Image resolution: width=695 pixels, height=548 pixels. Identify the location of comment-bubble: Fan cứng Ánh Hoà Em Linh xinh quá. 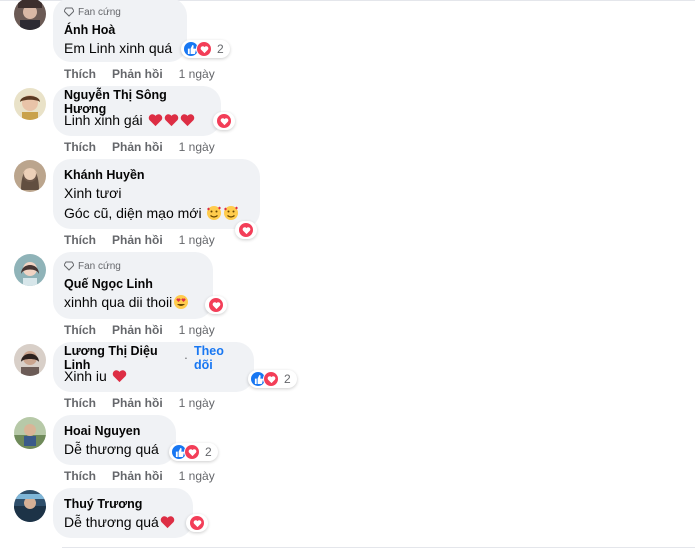
(120, 31).